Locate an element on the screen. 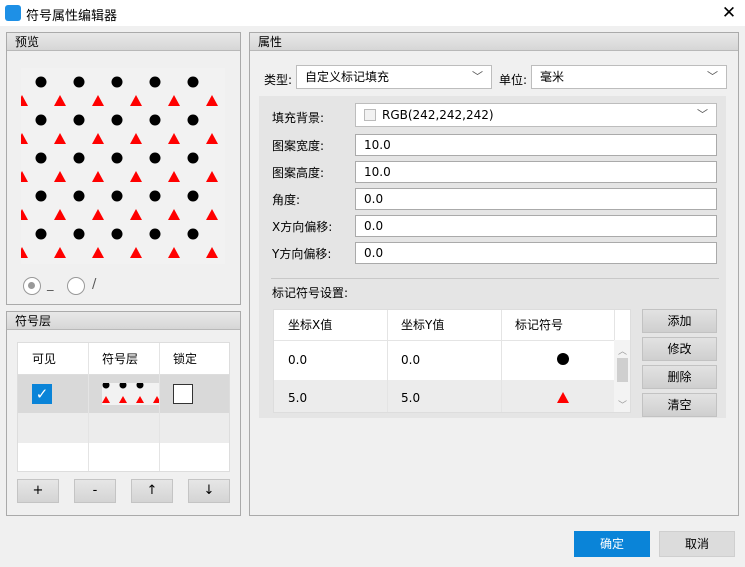 This screenshot has width=745, height=567. symbol-layer-panel-title: 符号层 is located at coordinates (123, 321).